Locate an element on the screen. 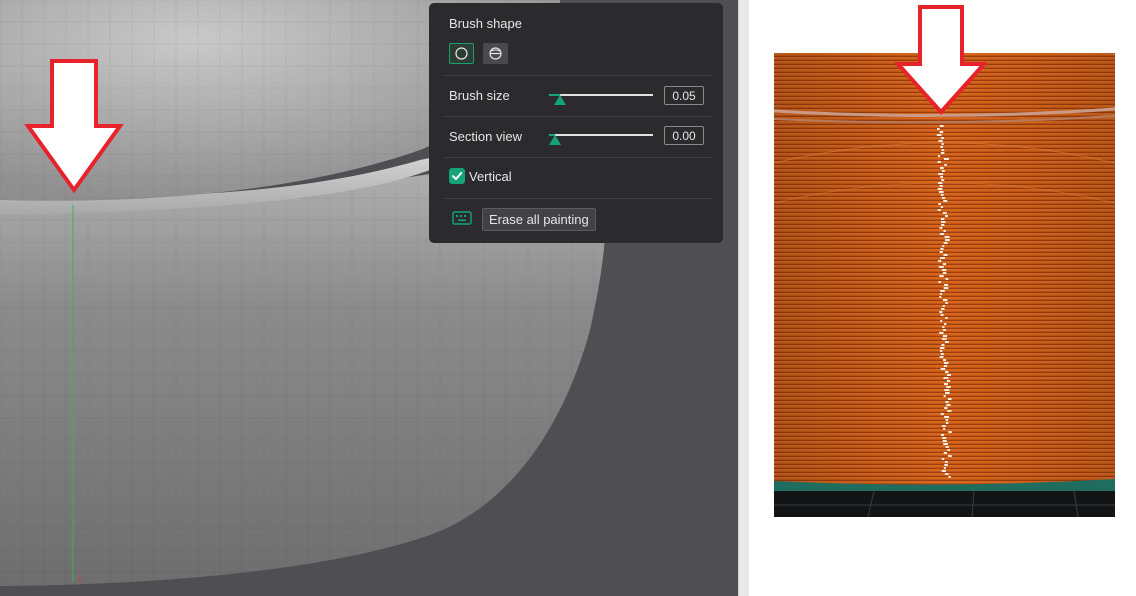  section-view-label: Section view is located at coordinates (485, 136).